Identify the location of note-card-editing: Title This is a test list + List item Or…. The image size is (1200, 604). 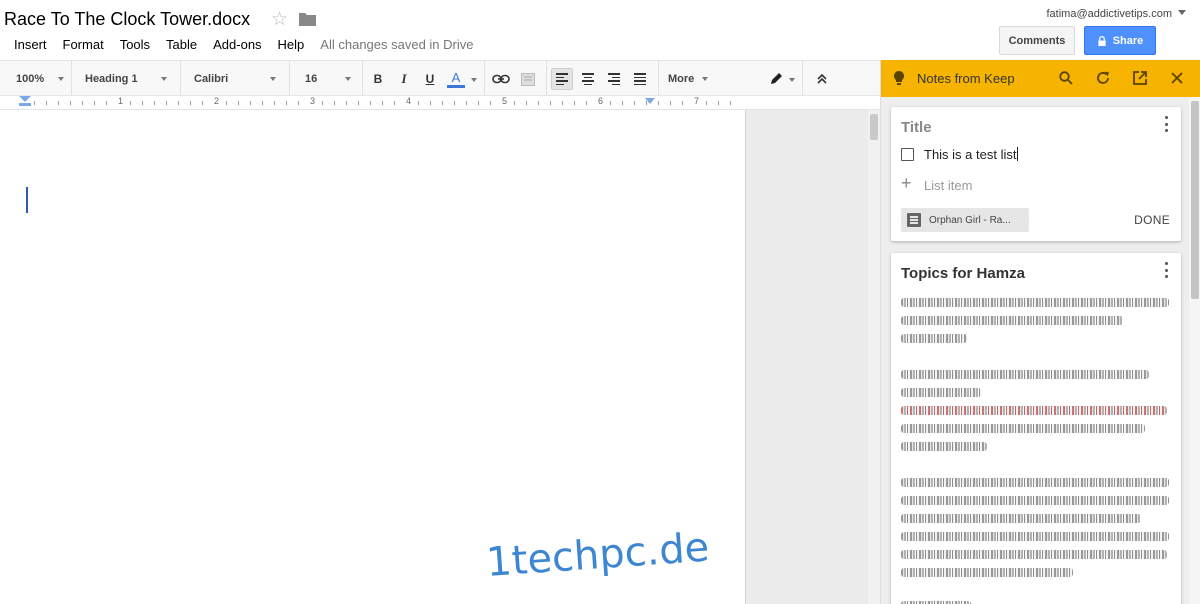
(1036, 174).